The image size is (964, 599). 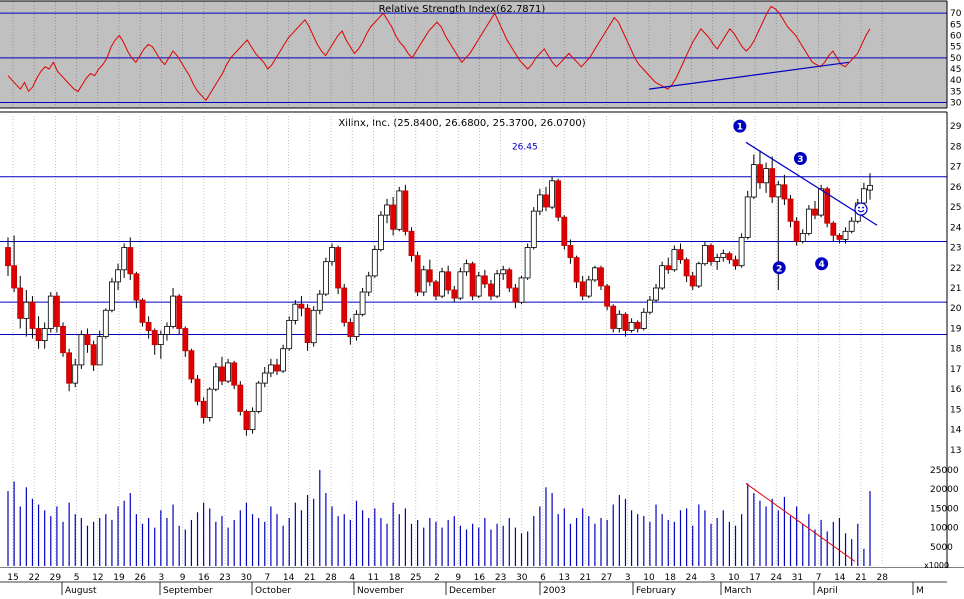 I want to click on rsi-tick-label: 35, so click(x=955, y=92).